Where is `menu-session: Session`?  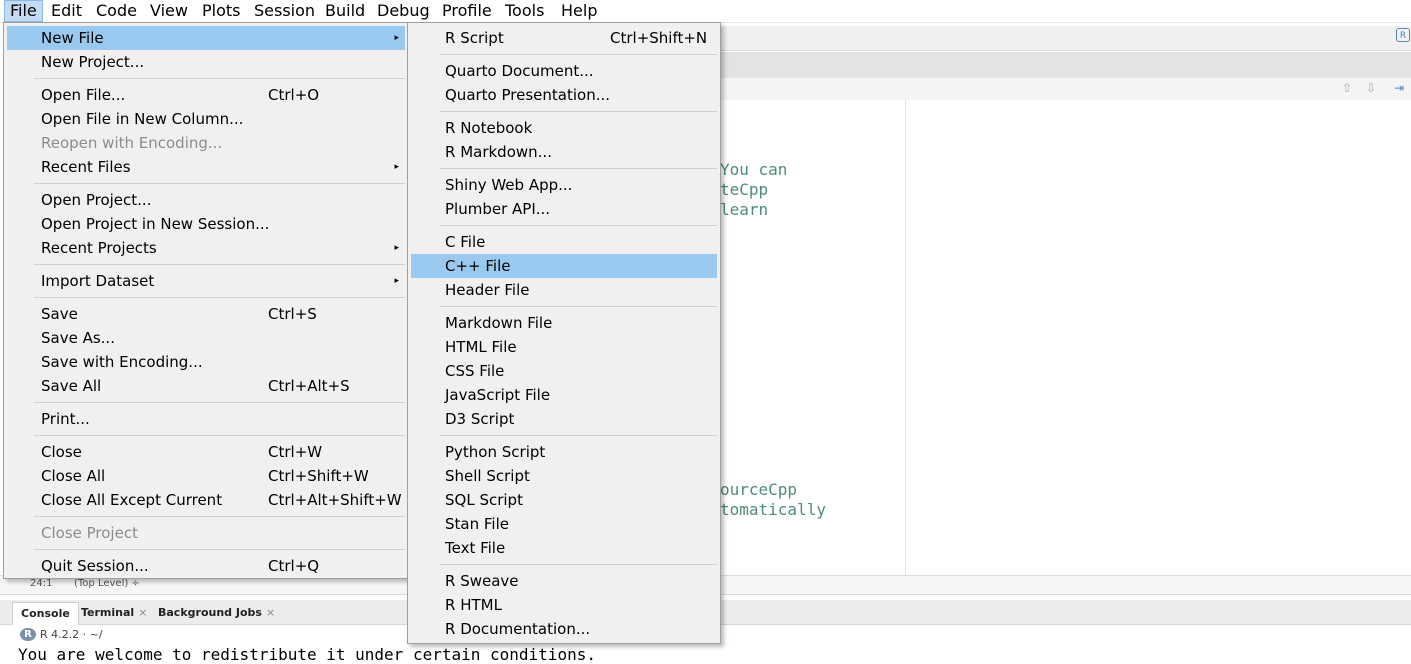 menu-session: Session is located at coordinates (284, 11).